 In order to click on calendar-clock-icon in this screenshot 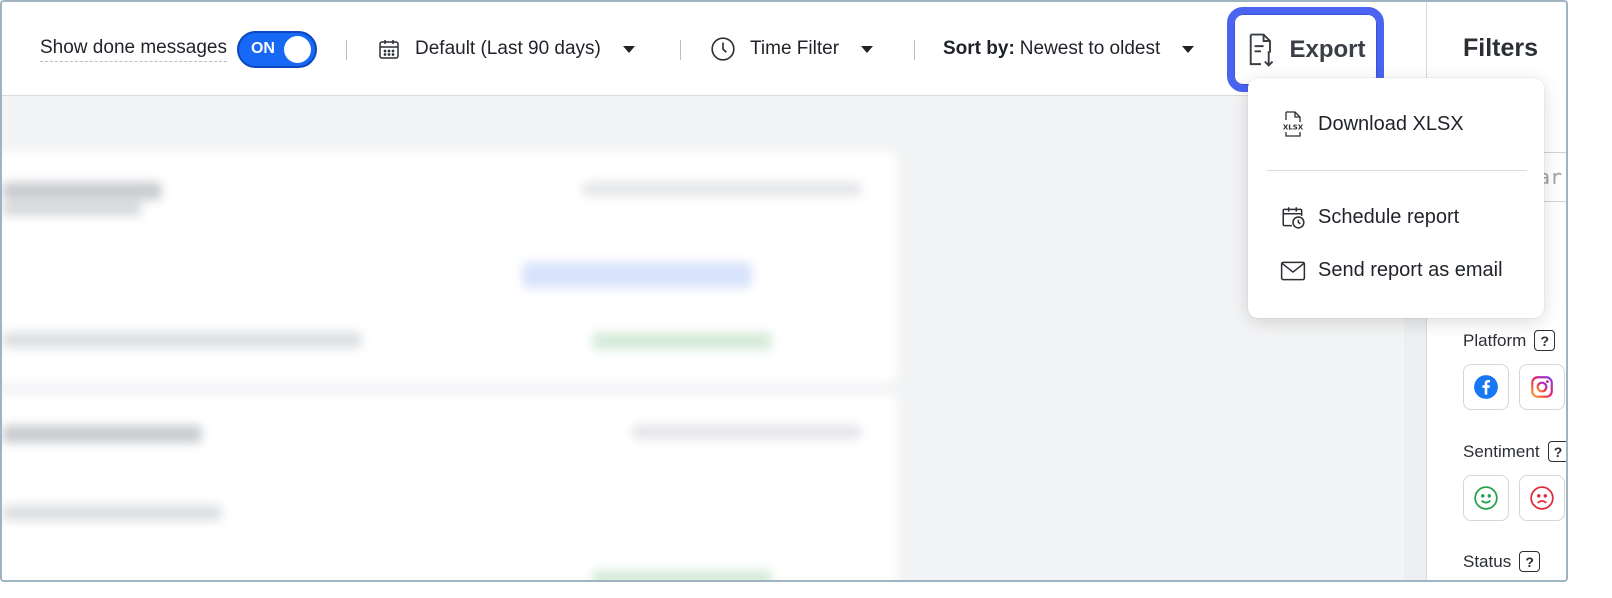, I will do `click(1293, 218)`.